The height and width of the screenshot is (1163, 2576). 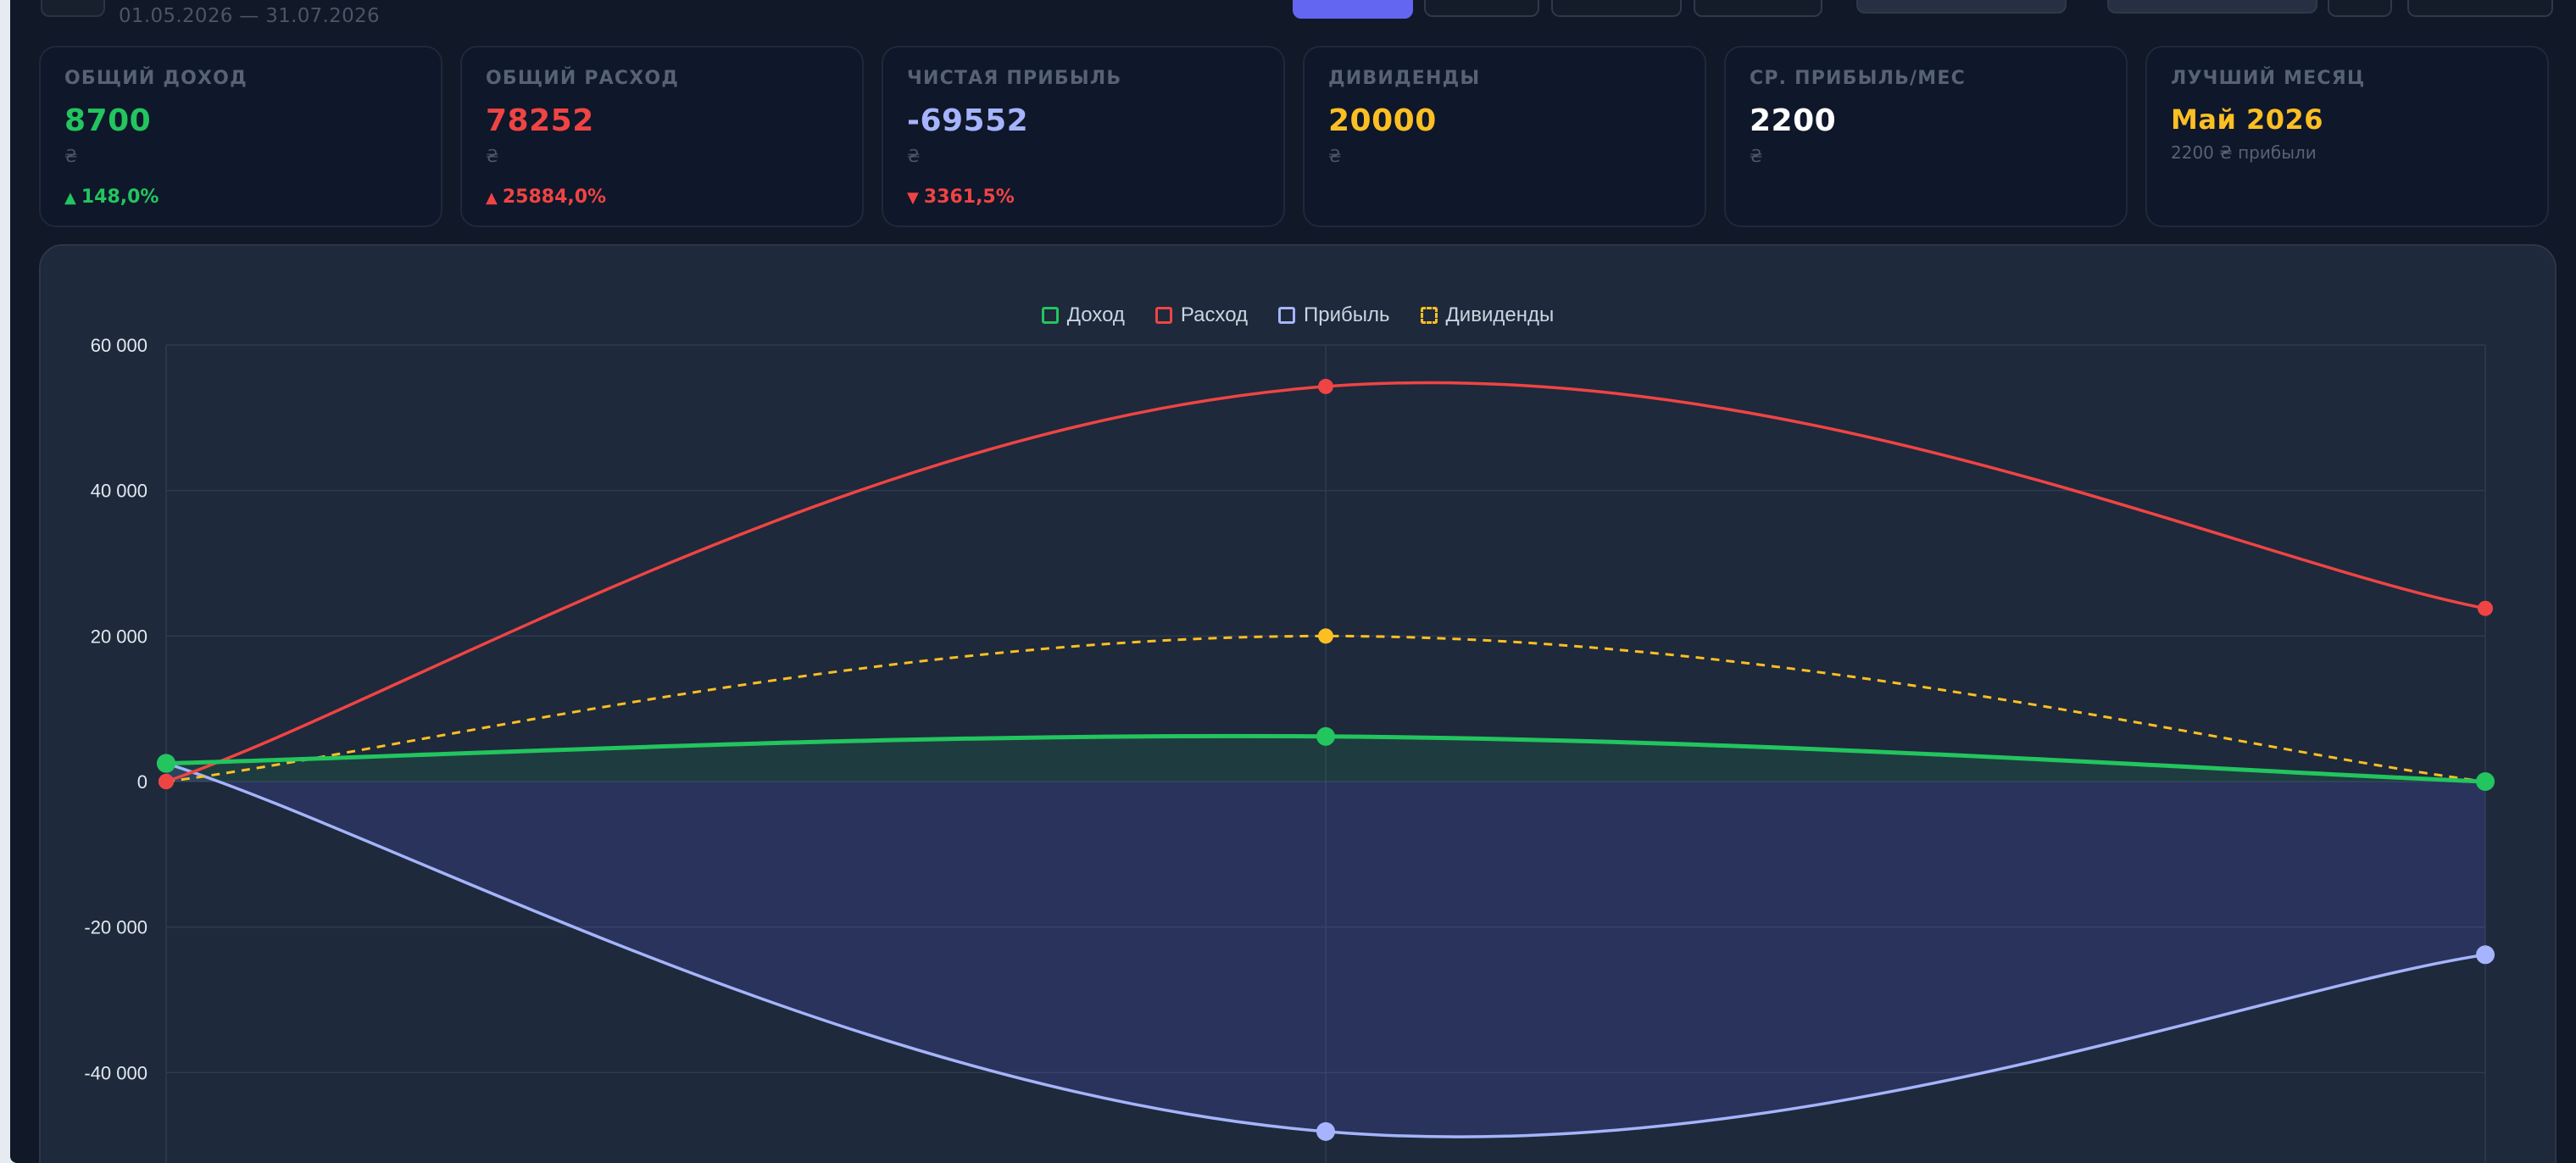 What do you see at coordinates (119, 491) in the screenshot?
I see `y-tick-label: 40 000` at bounding box center [119, 491].